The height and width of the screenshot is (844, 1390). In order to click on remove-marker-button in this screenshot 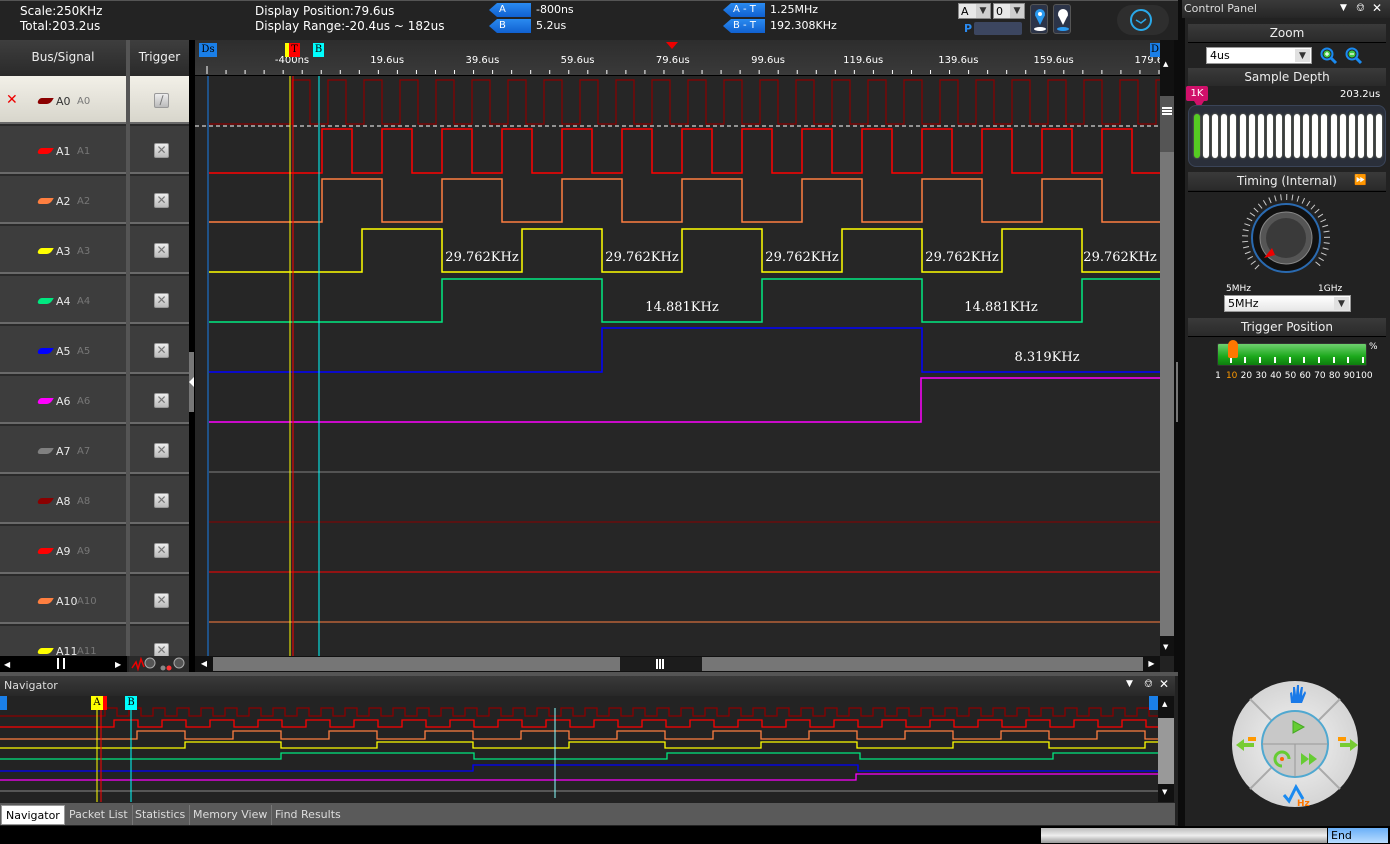, I will do `click(1062, 19)`.